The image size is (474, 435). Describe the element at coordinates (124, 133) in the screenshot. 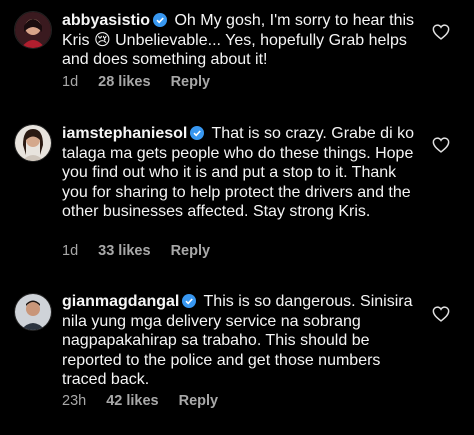

I see `comment-username: iamstephaniesol` at that location.